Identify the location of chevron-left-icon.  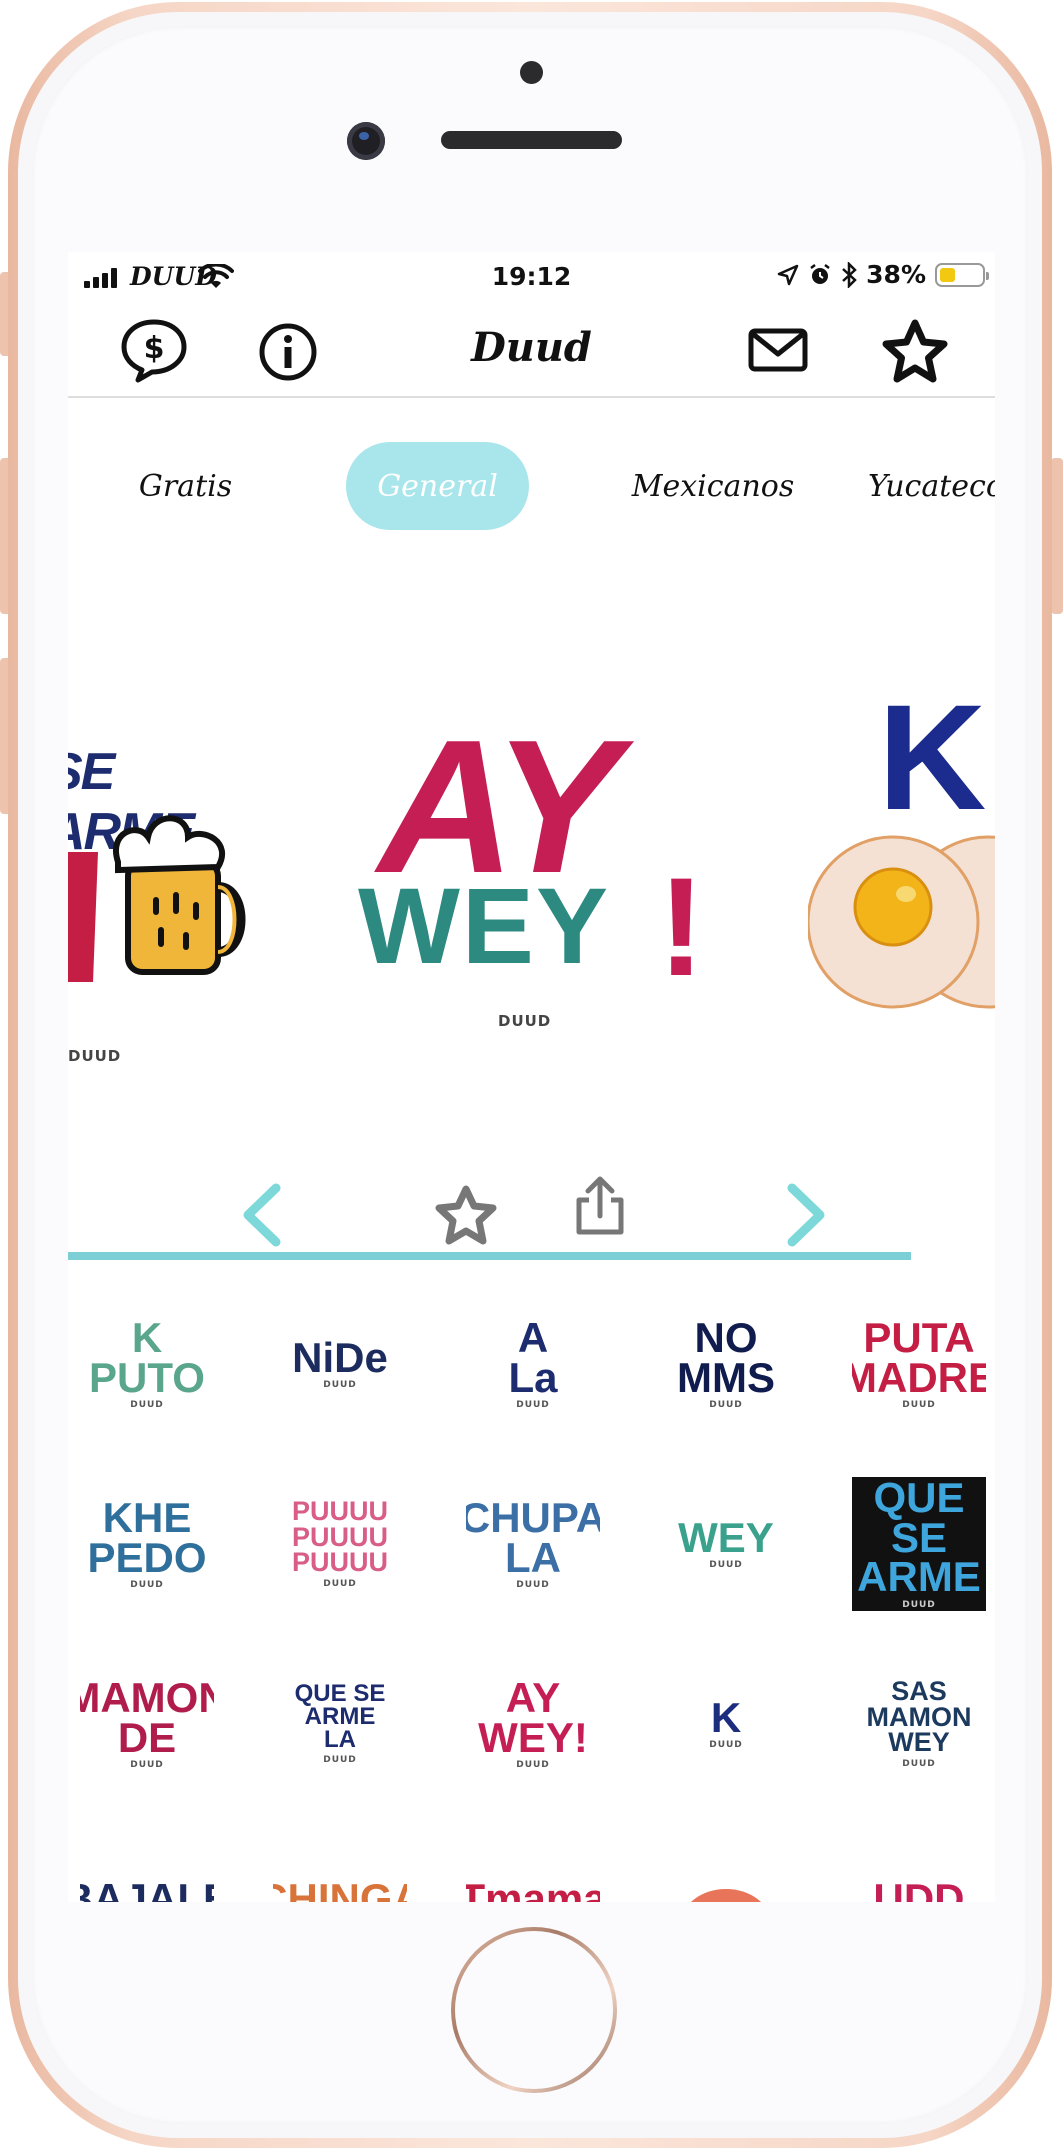
(263, 1215).